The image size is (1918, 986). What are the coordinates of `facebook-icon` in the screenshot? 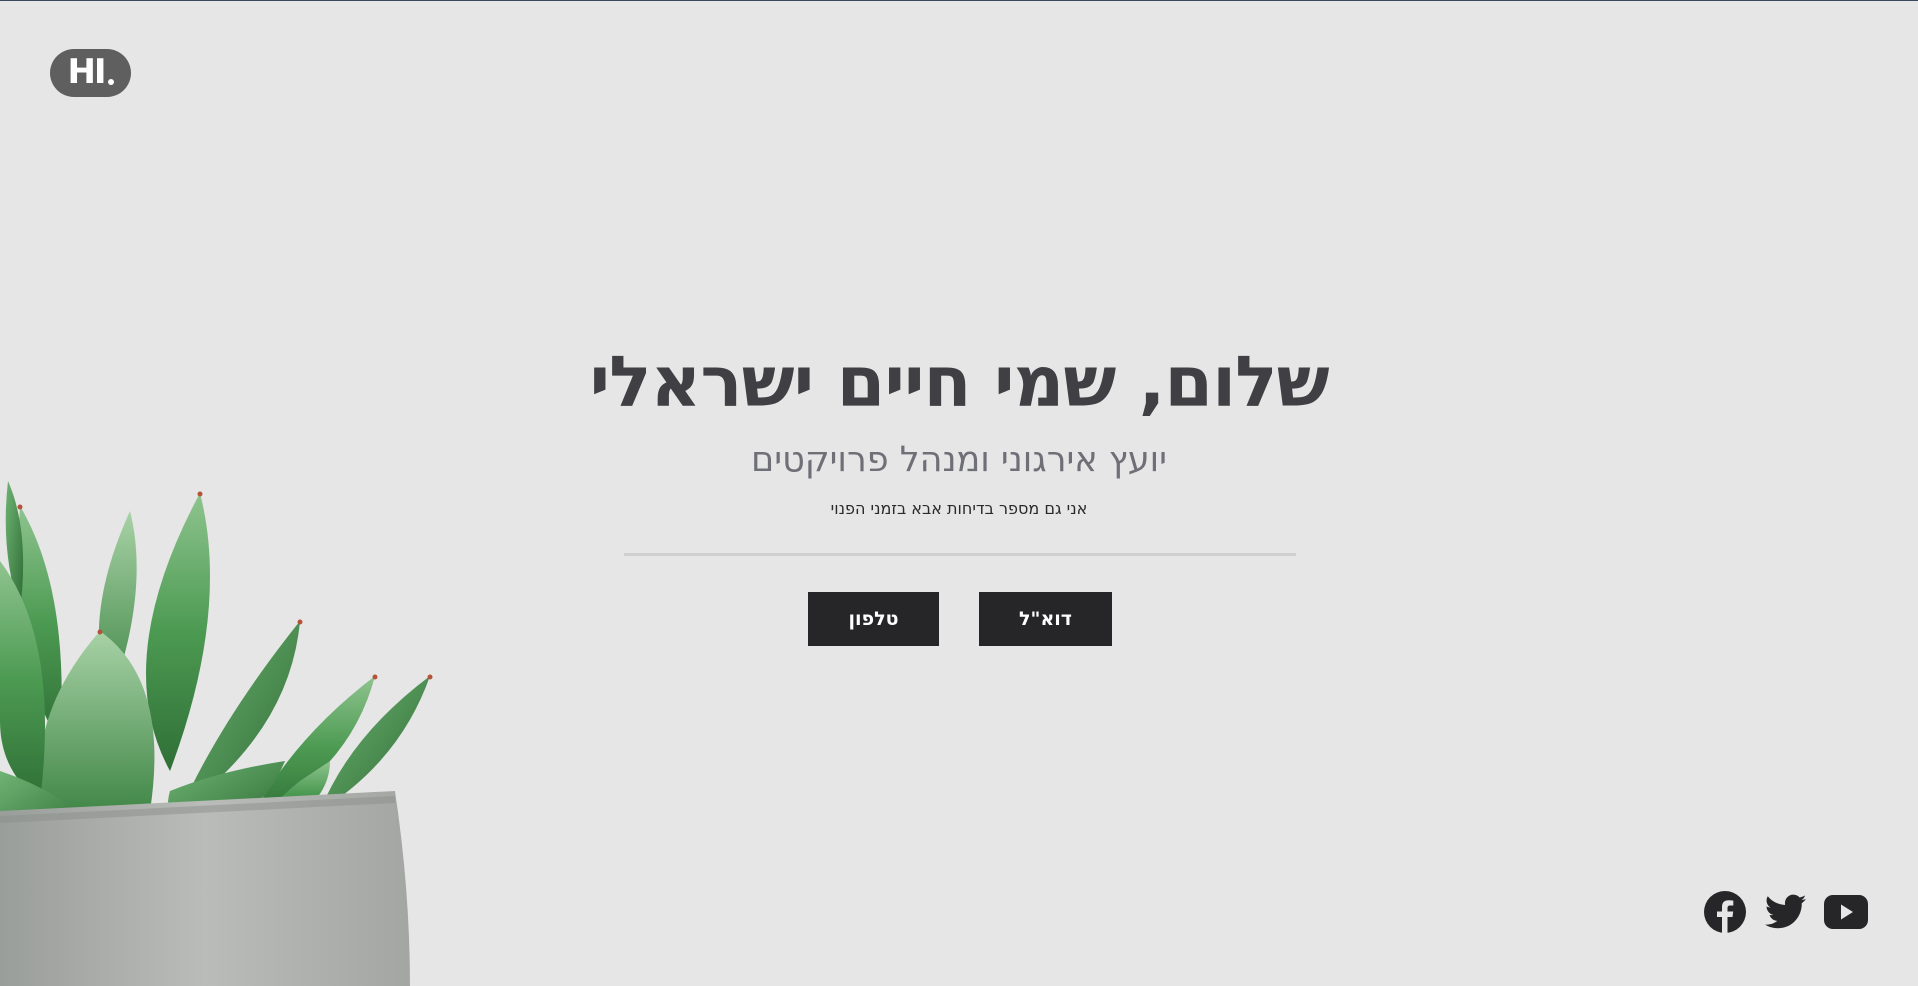 It's located at (1725, 912).